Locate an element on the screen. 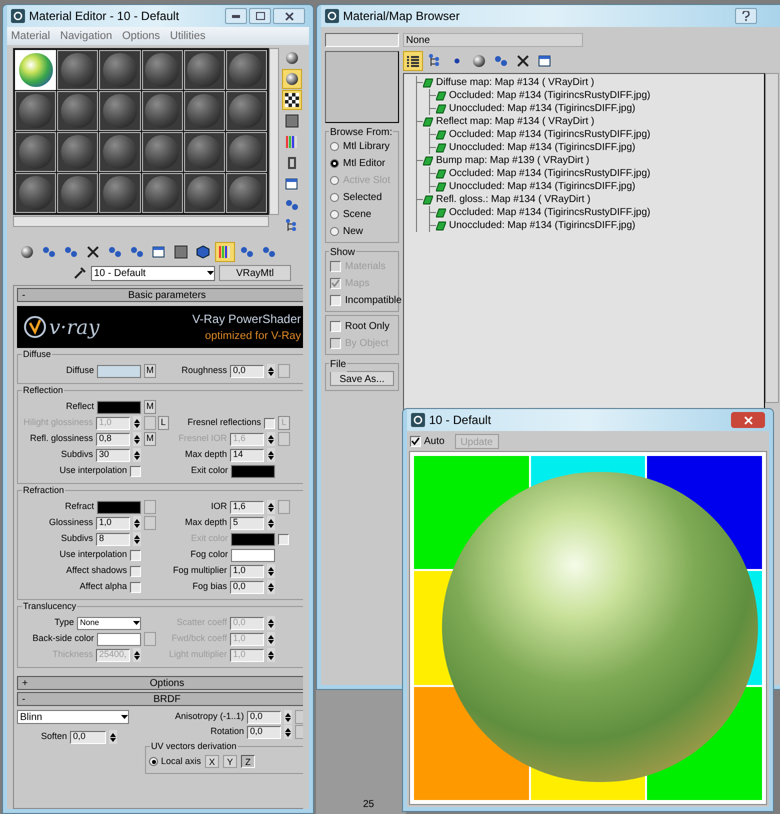  name-field: None is located at coordinates (493, 40).